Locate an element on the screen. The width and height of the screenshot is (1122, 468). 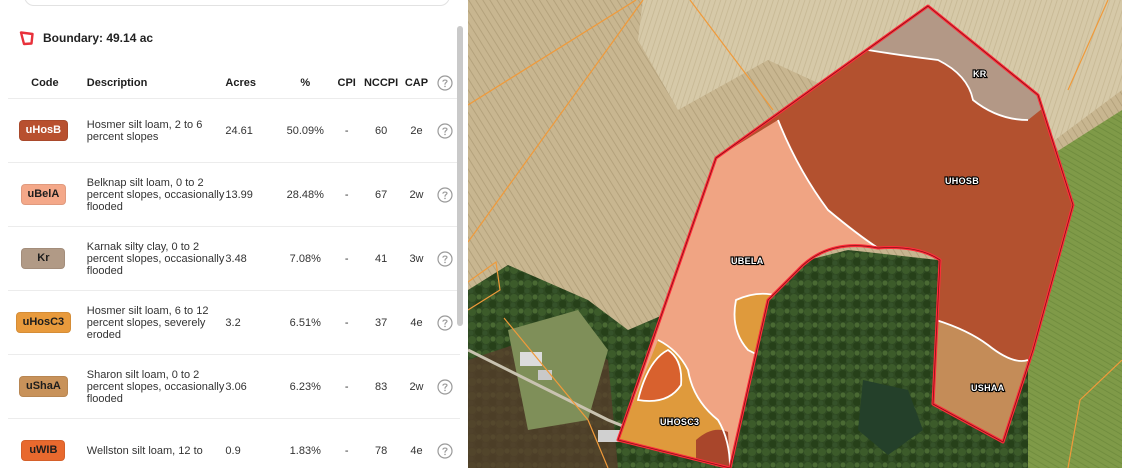
soil-code-badge: uHosC3 is located at coordinates (43, 322).